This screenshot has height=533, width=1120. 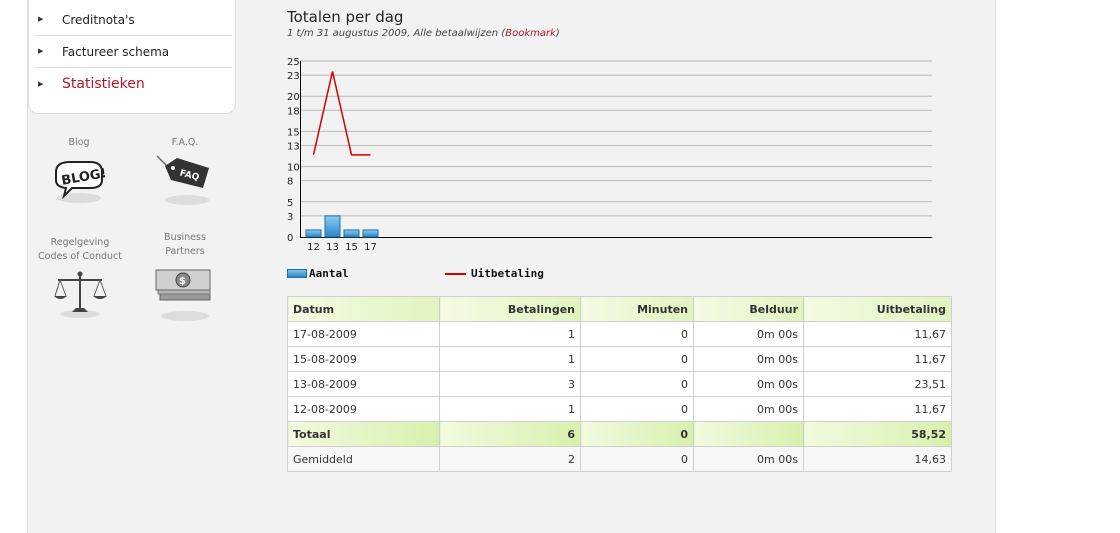 What do you see at coordinates (363, 434) in the screenshot?
I see `cell-total-label: Totaal` at bounding box center [363, 434].